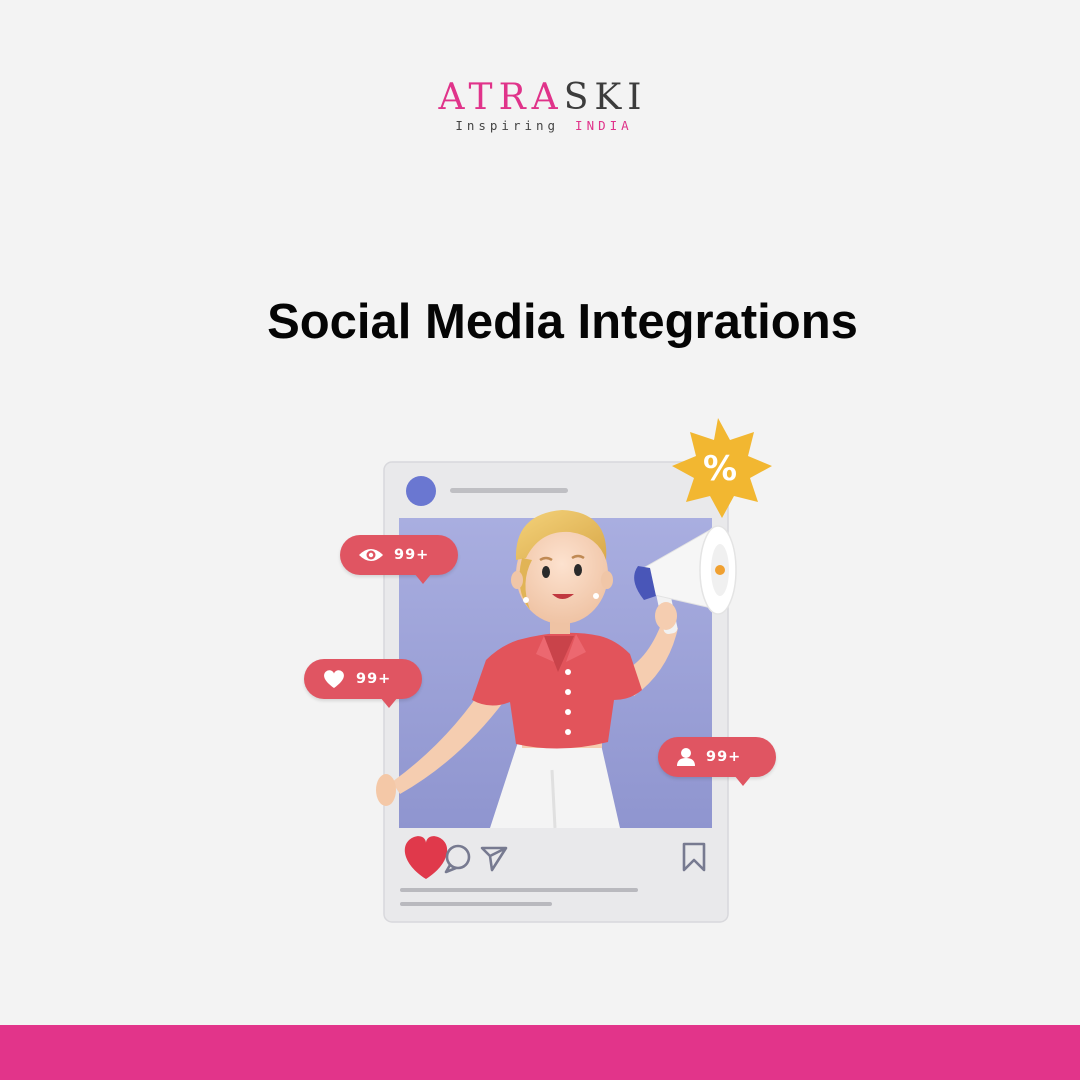  Describe the element at coordinates (724, 757) in the screenshot. I see `followers-count: 99+` at that location.